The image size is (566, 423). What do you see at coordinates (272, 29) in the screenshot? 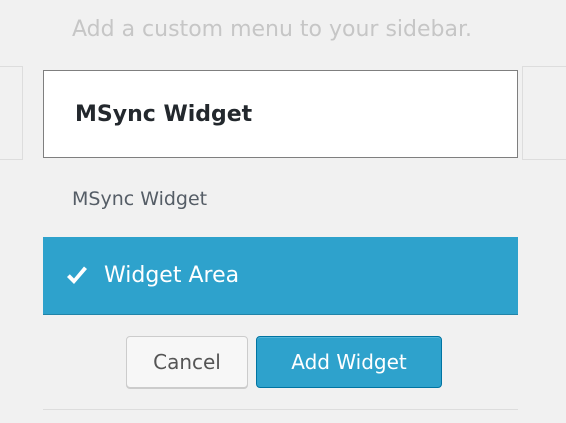
I see `sidebar-hint-text: Add a custom menu to your sidebar.` at bounding box center [272, 29].